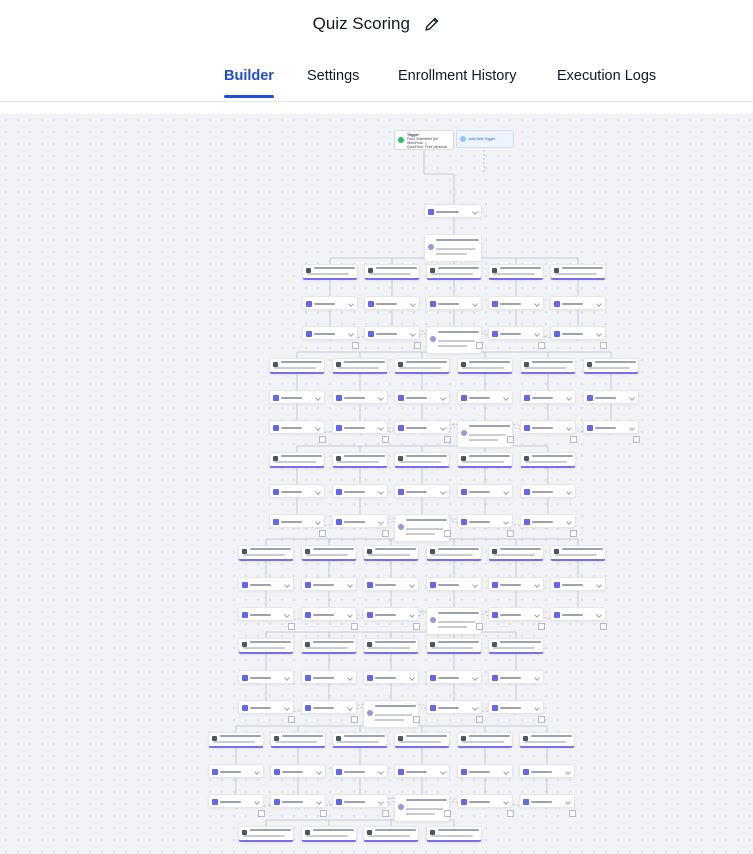 The width and height of the screenshot is (753, 854). Describe the element at coordinates (453, 211) in the screenshot. I see `tag-action-node` at that location.